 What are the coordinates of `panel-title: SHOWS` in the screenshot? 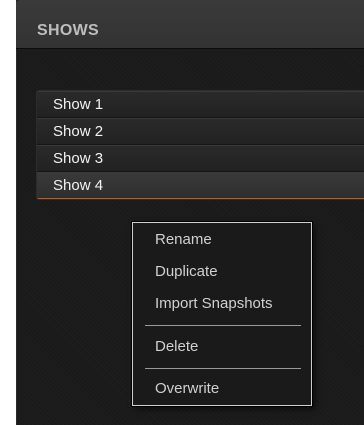 It's located at (68, 30).